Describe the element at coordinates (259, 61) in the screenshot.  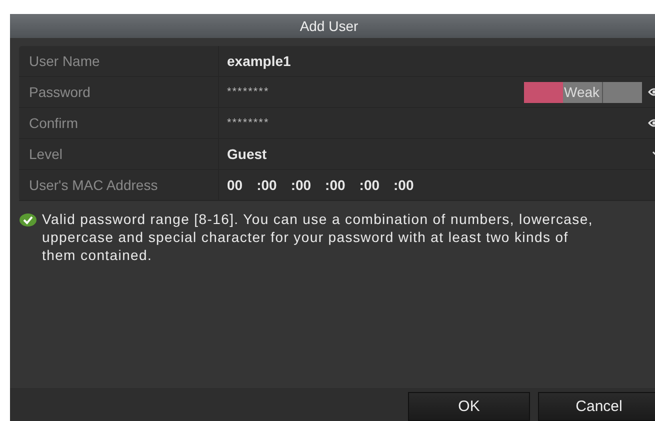
I see `user-name-value: example1` at that location.